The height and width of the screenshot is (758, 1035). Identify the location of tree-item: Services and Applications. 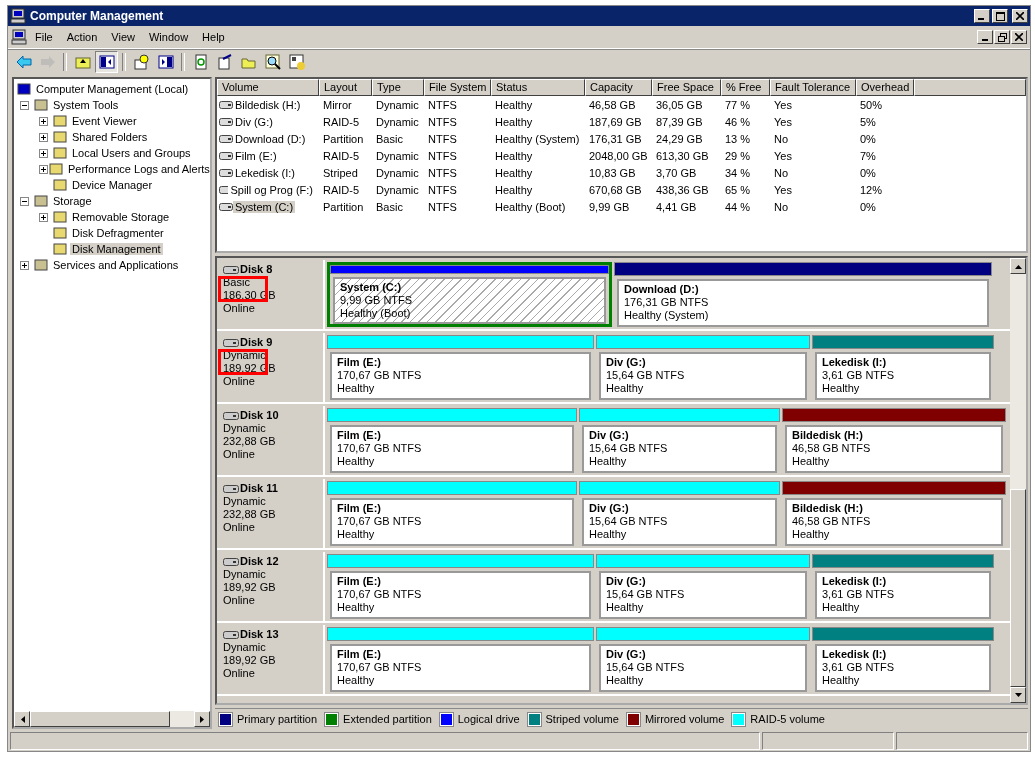
(116, 265).